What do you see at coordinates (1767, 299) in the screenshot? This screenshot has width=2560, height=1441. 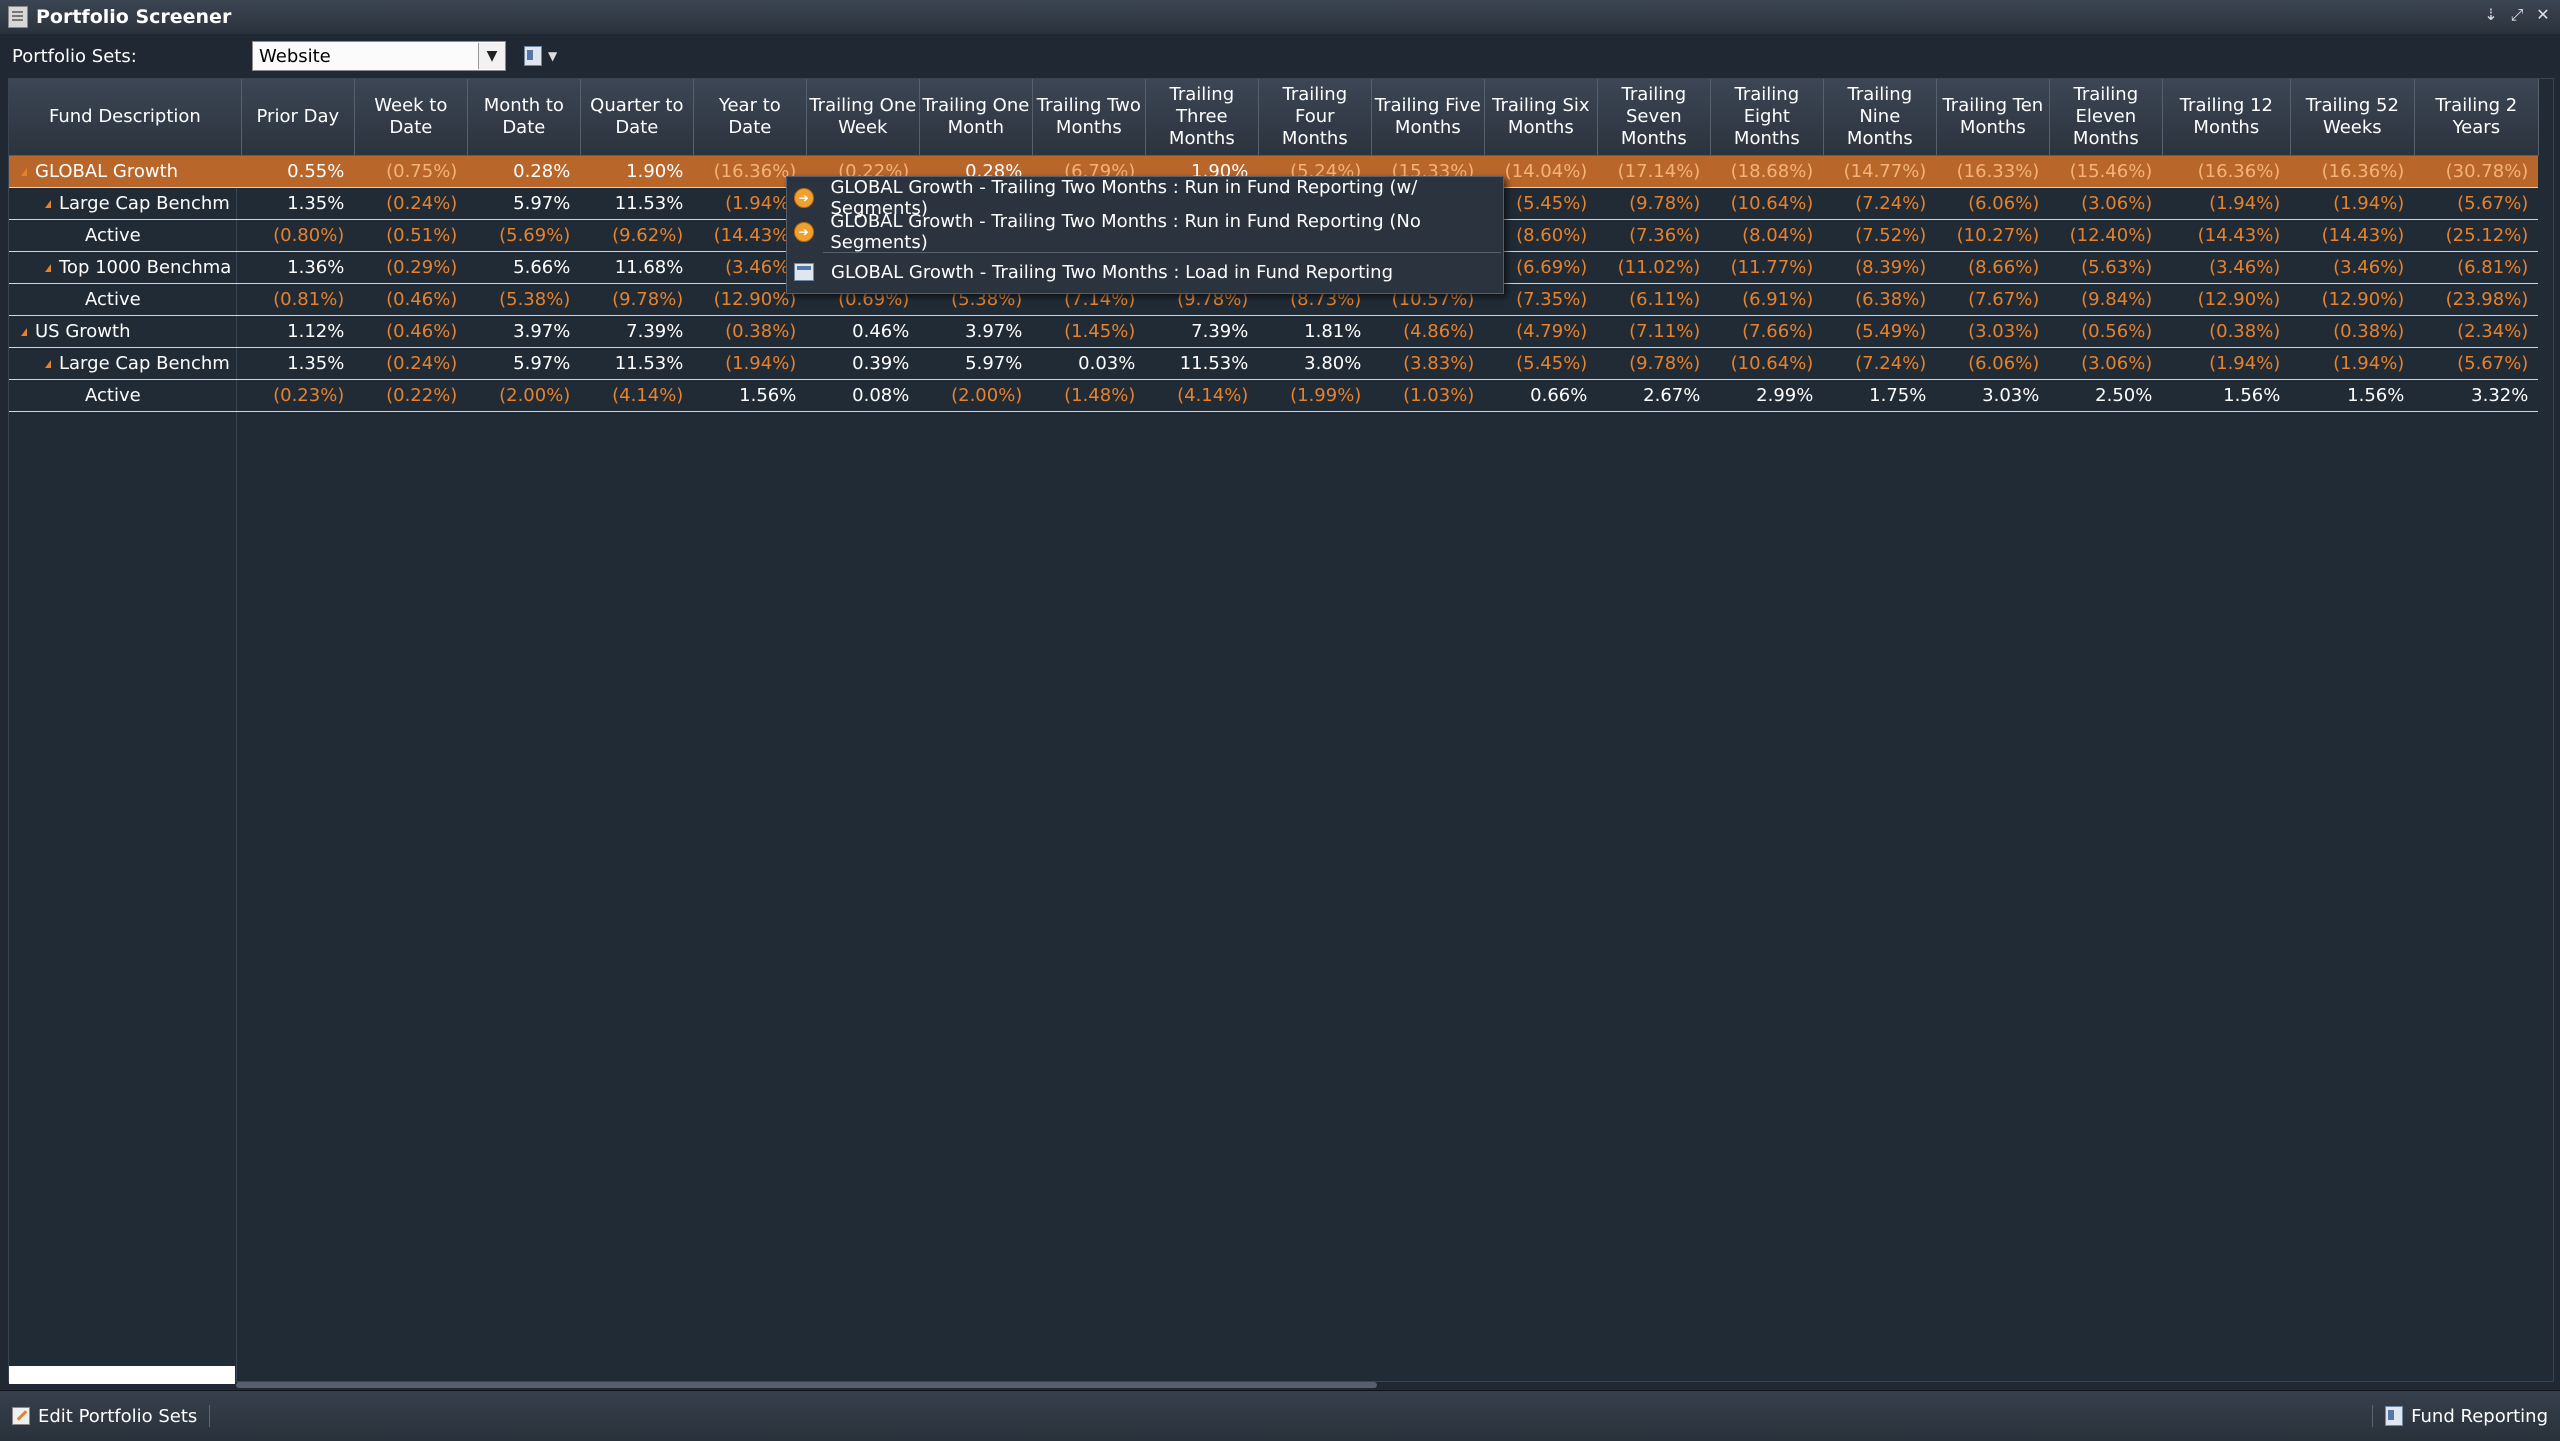 I see `return-cell: (6.91%)` at bounding box center [1767, 299].